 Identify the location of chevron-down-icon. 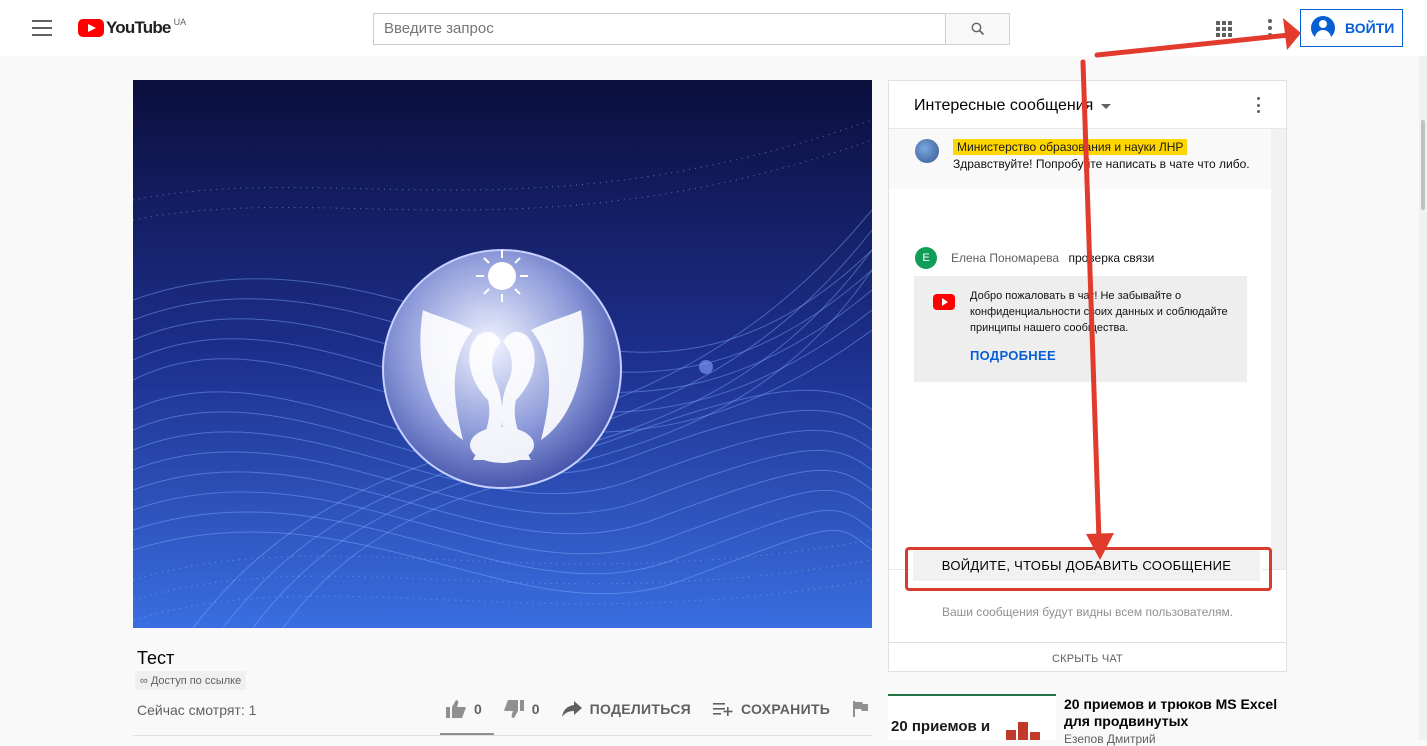
(1106, 106).